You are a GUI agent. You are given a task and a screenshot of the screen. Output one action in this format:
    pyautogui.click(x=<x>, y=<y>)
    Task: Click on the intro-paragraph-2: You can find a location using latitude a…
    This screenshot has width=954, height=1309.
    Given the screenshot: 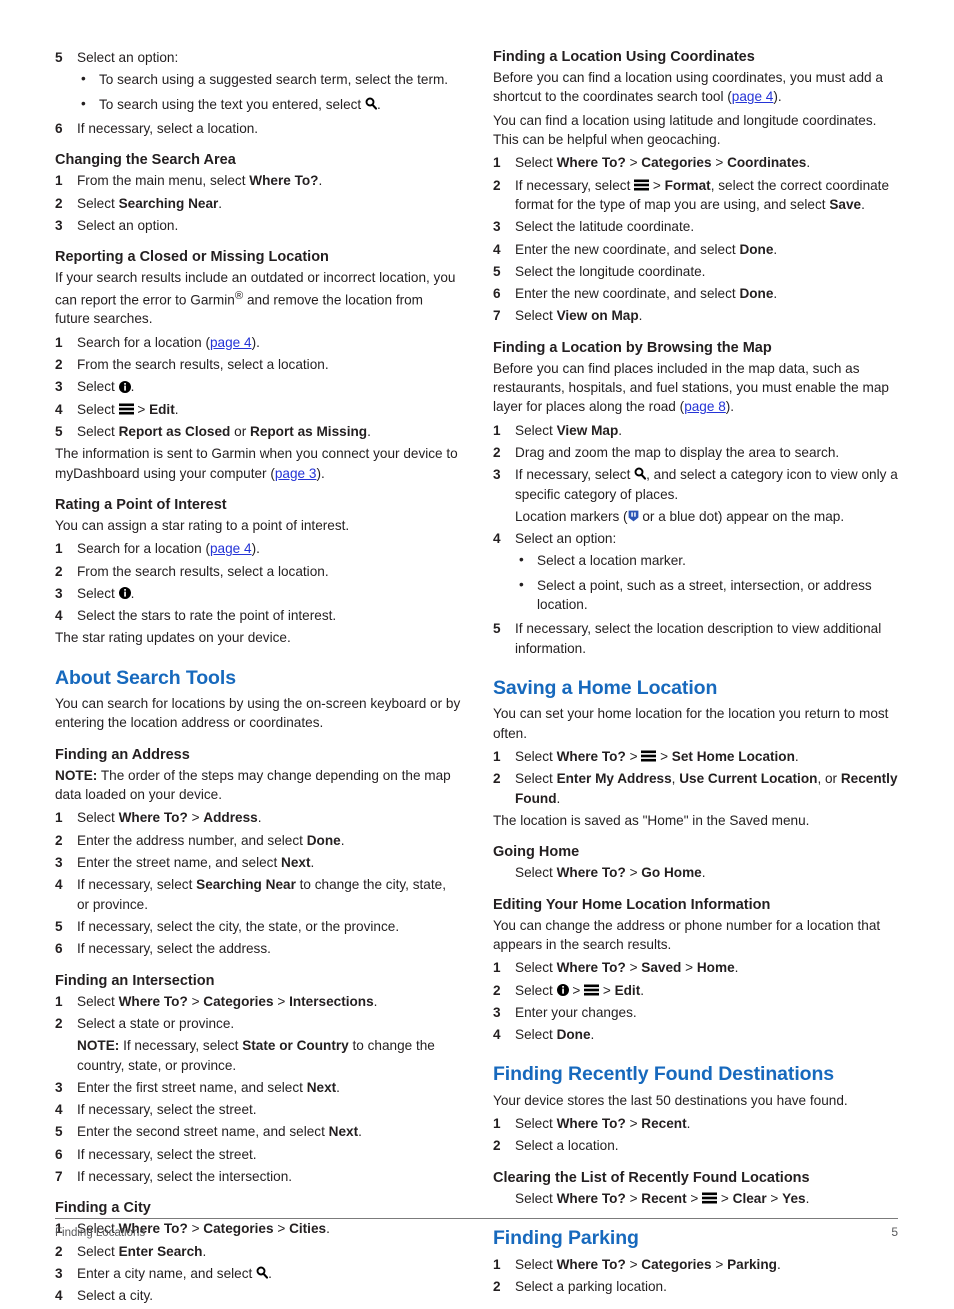 What is the action you would take?
    pyautogui.click(x=685, y=130)
    